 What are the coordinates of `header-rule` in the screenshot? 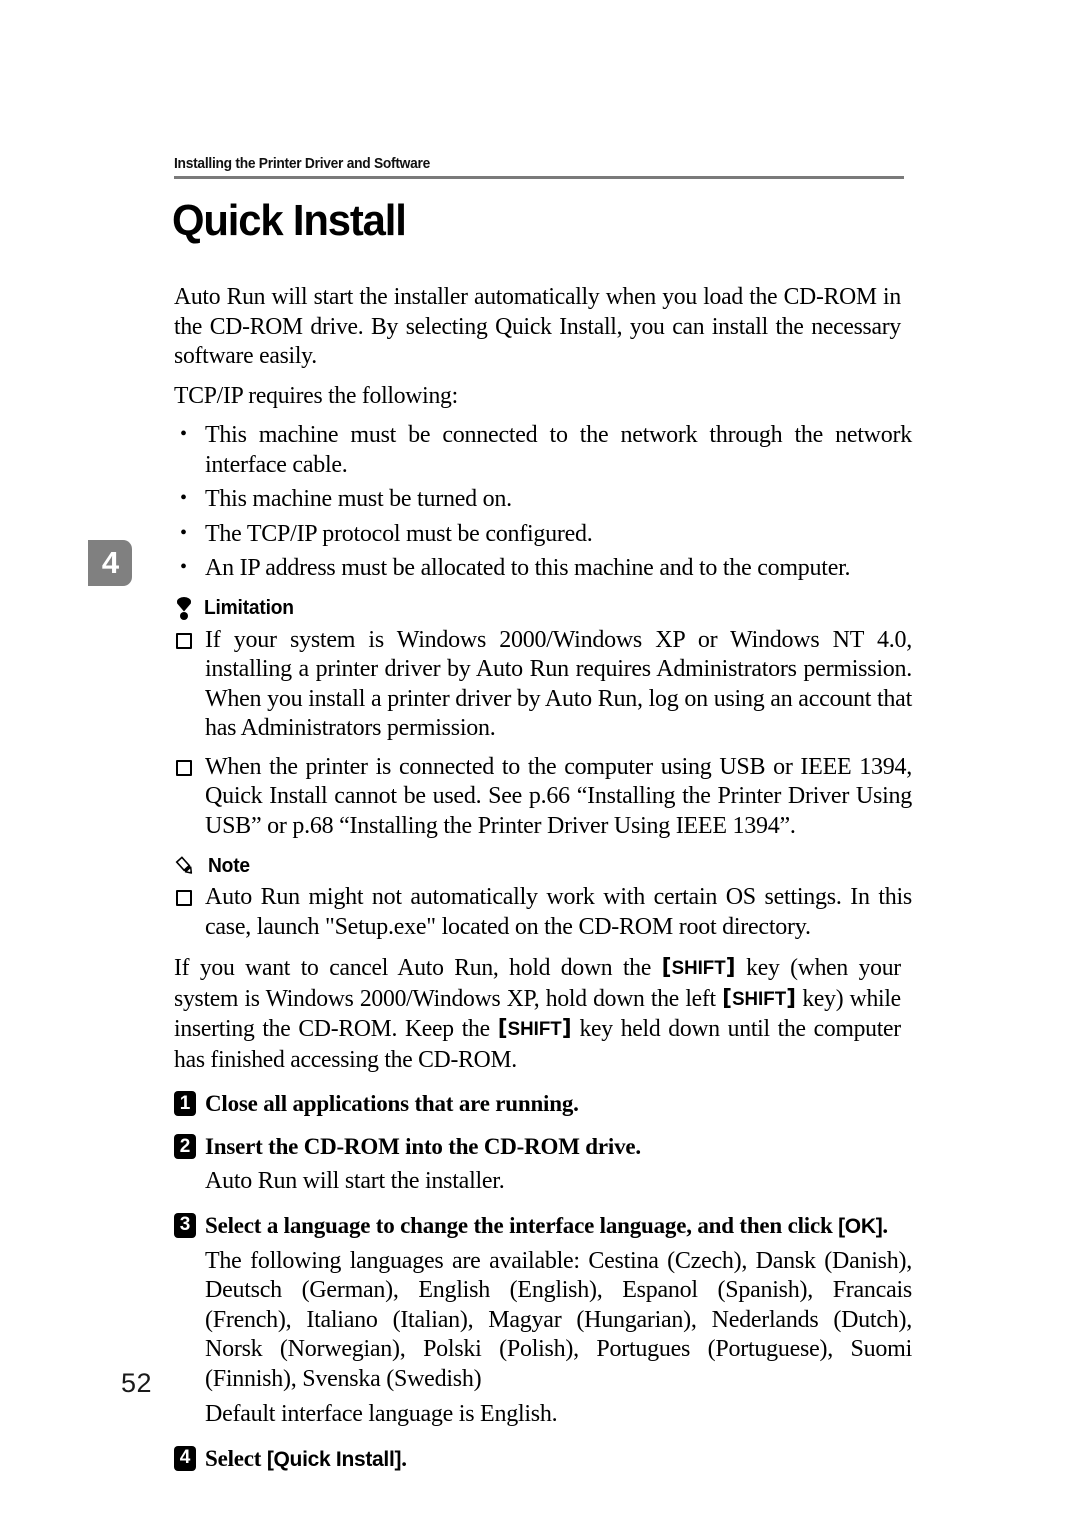 It's located at (539, 177).